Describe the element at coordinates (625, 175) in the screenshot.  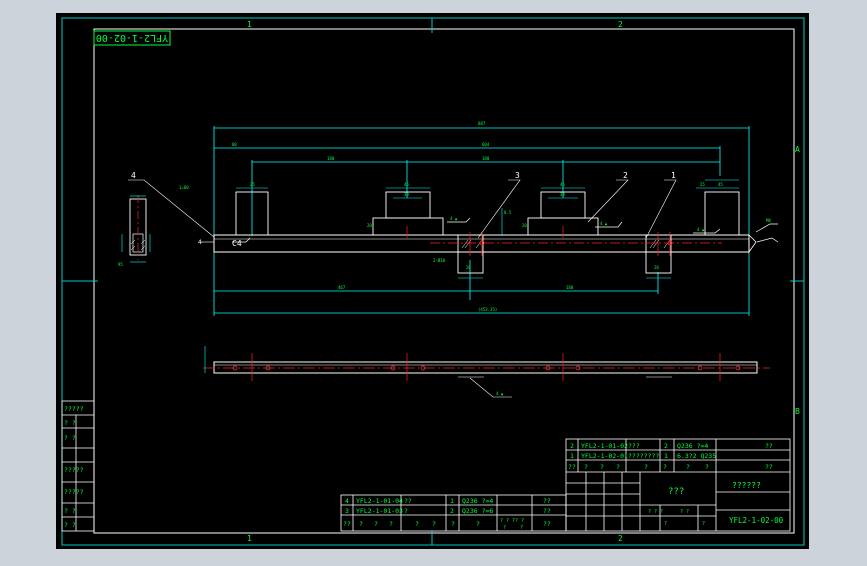
I see `balloon-2: 2` at that location.